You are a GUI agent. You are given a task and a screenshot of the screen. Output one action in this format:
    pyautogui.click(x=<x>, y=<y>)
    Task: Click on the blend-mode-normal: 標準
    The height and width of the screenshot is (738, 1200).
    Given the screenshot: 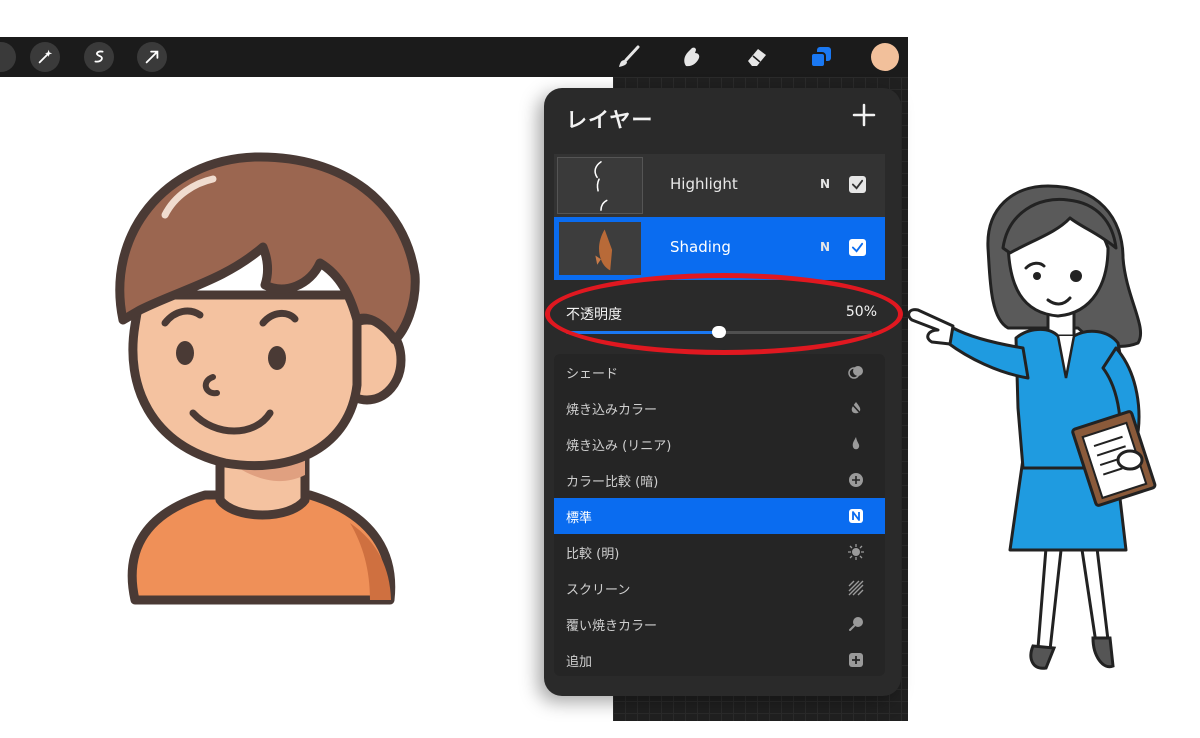 What is the action you would take?
    pyautogui.click(x=719, y=516)
    